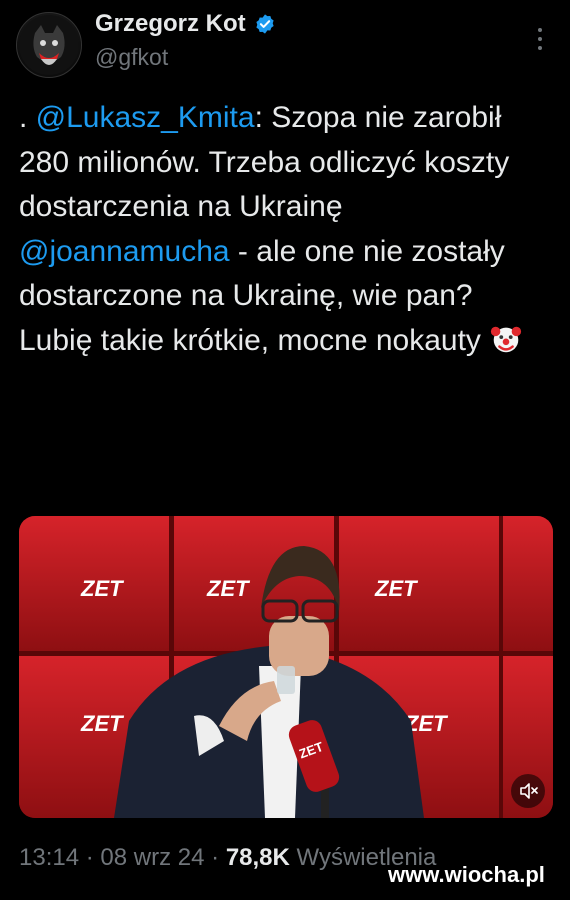 The image size is (570, 900). What do you see at coordinates (257, 857) in the screenshot?
I see `views-count: 78,8K` at bounding box center [257, 857].